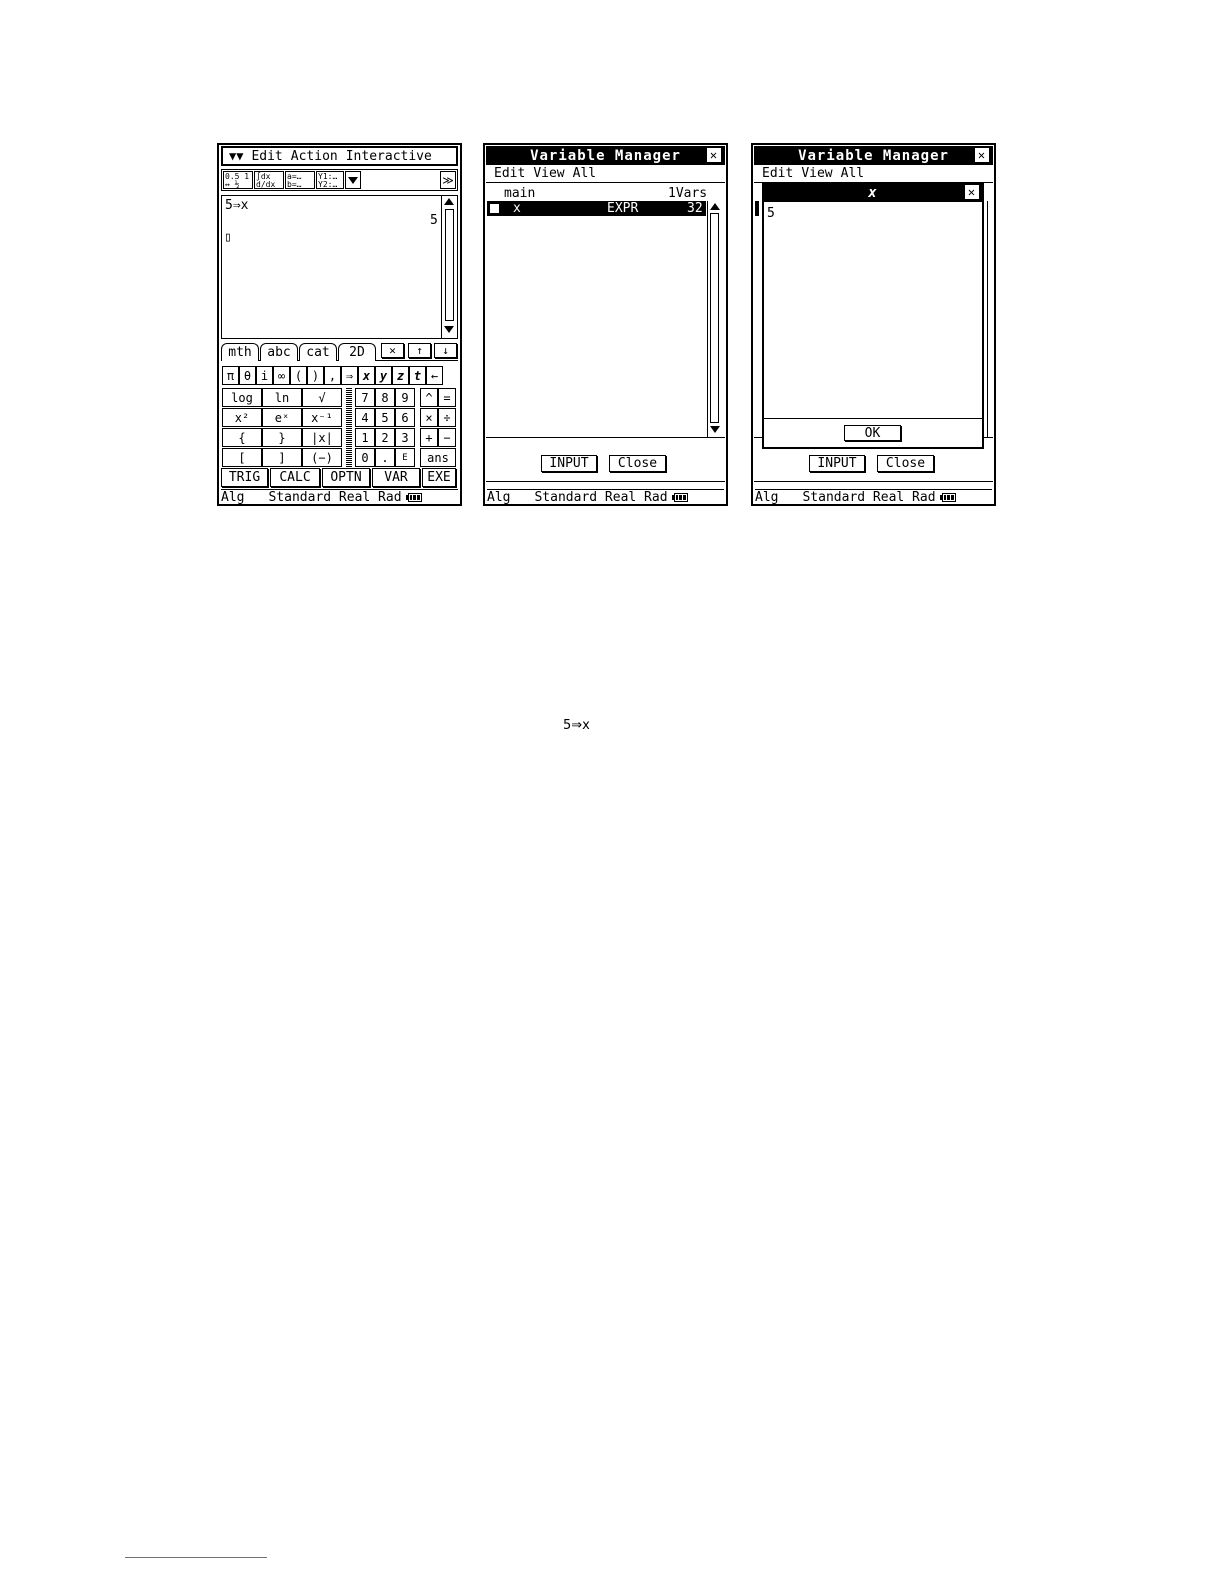 The height and width of the screenshot is (1584, 1224). Describe the element at coordinates (282, 437) in the screenshot. I see `key-brace-close: }` at that location.